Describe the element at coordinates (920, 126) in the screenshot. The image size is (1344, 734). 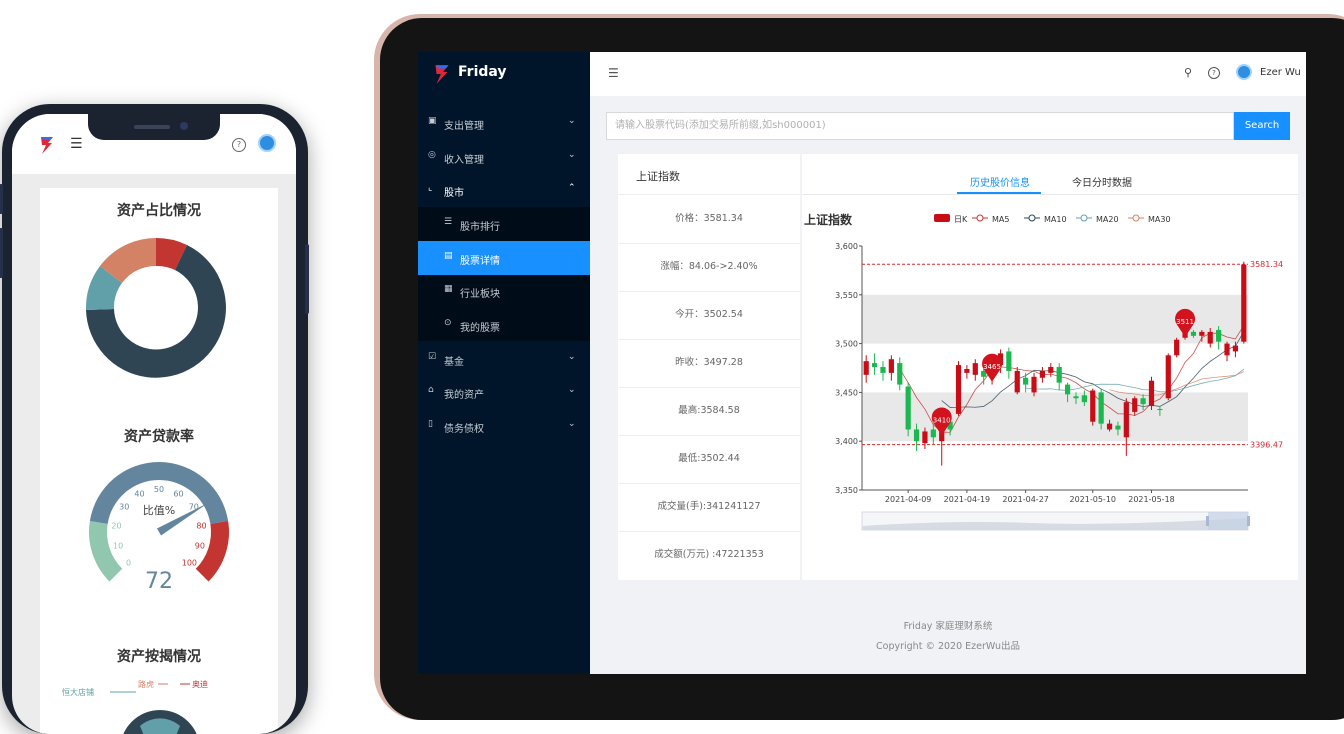
I see `stock-code-input: 请输入股票代码(添加交易所前缀,如sh000001)` at that location.